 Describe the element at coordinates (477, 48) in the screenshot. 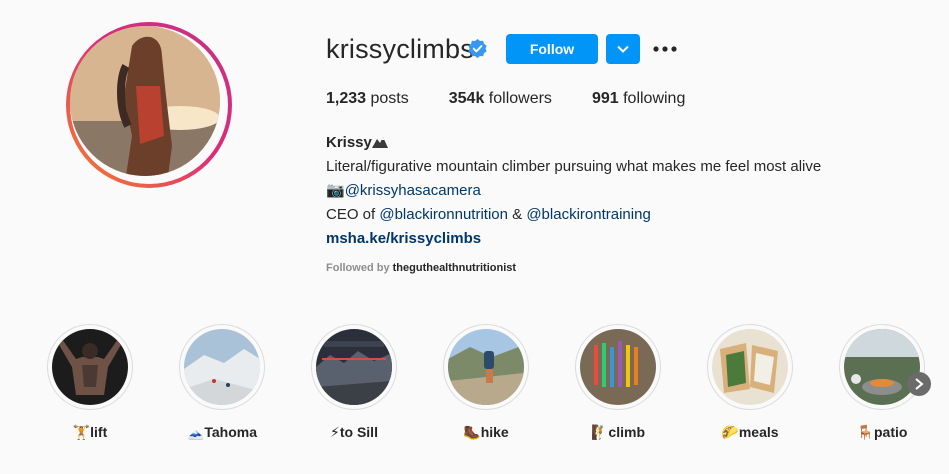

I see `verified-badge-icon` at that location.